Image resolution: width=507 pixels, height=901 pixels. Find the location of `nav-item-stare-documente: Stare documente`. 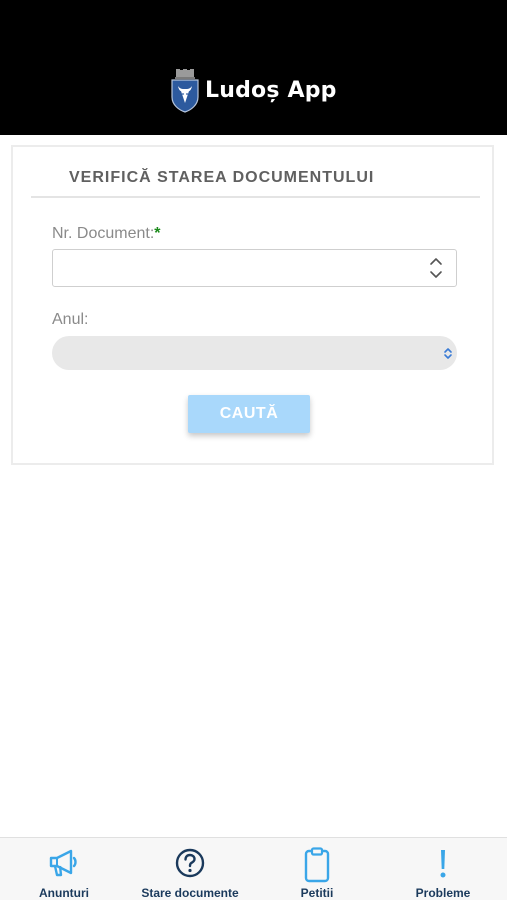

nav-item-stare-documente: Stare documente is located at coordinates (190, 869).